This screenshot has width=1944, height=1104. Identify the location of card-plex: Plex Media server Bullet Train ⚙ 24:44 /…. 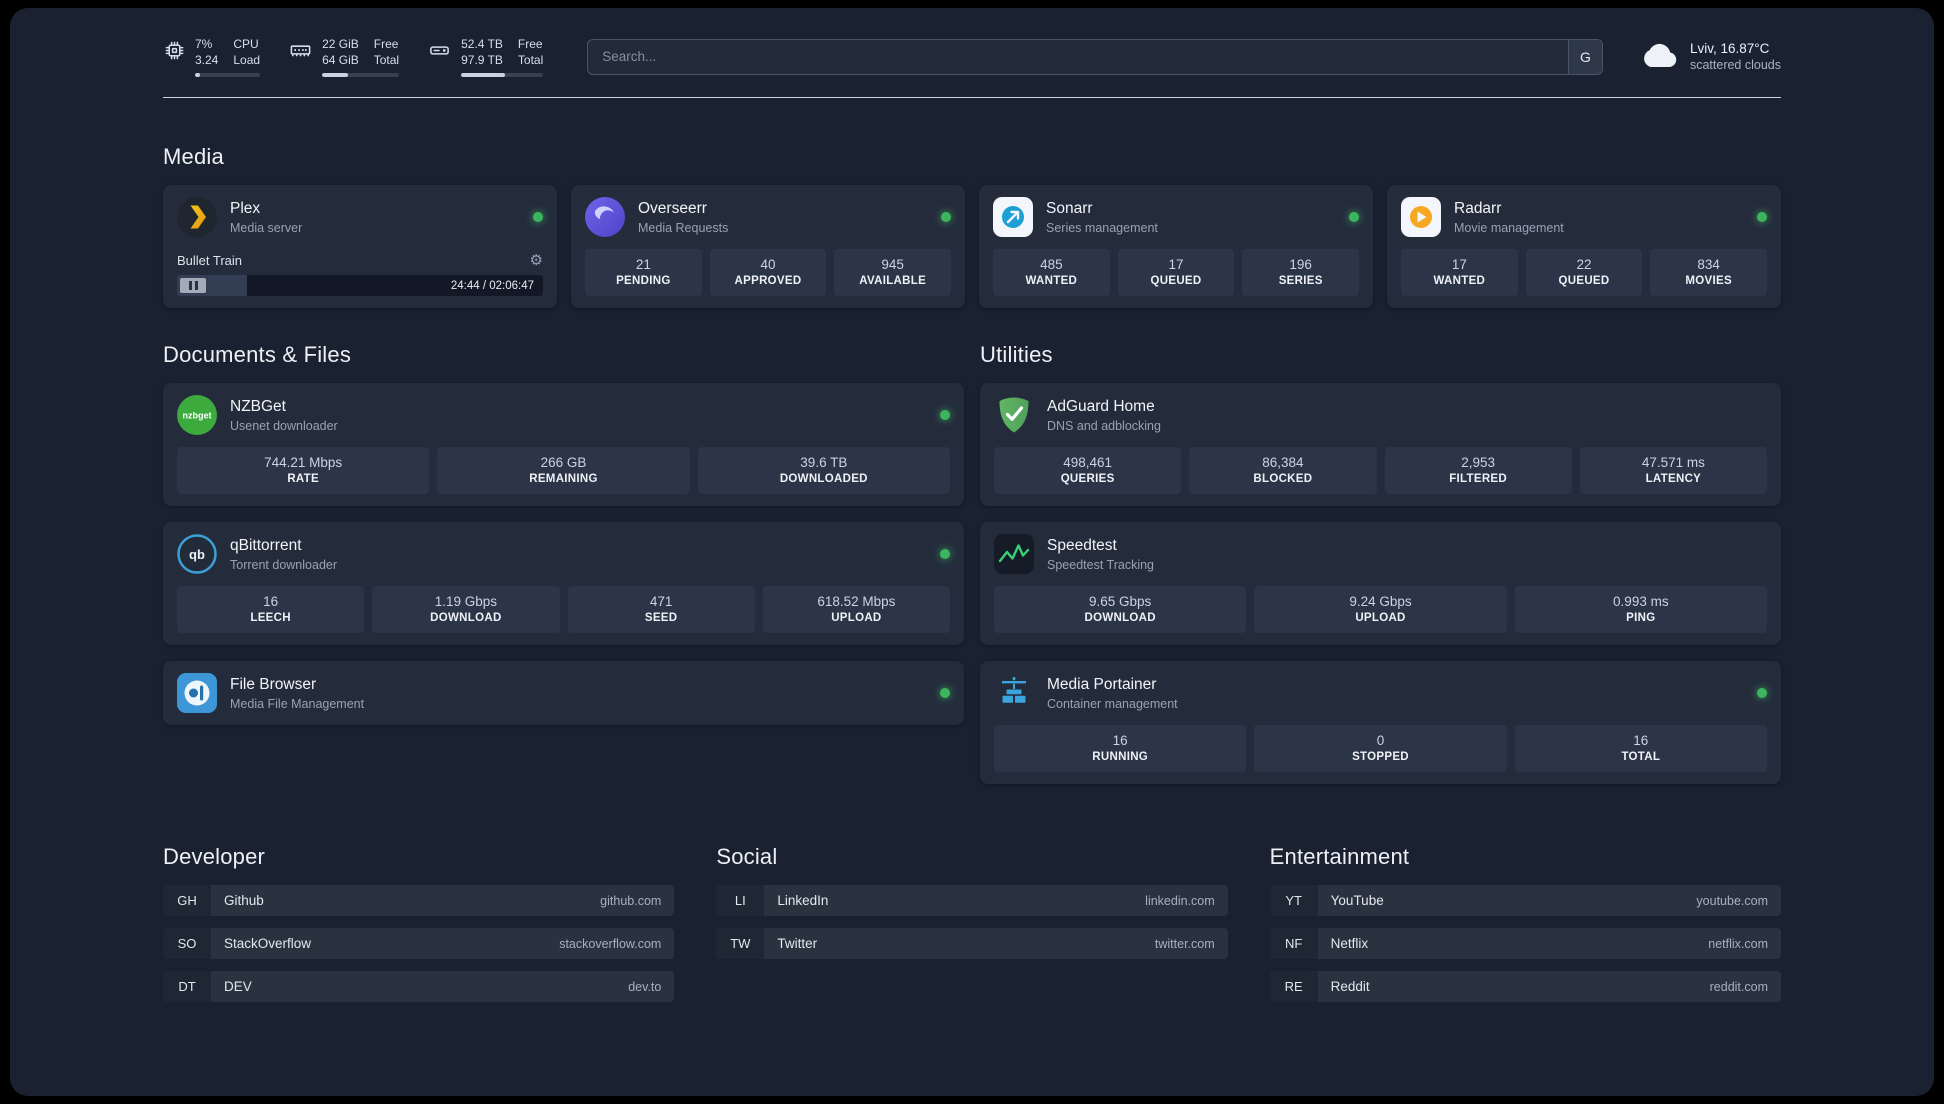
(360, 247).